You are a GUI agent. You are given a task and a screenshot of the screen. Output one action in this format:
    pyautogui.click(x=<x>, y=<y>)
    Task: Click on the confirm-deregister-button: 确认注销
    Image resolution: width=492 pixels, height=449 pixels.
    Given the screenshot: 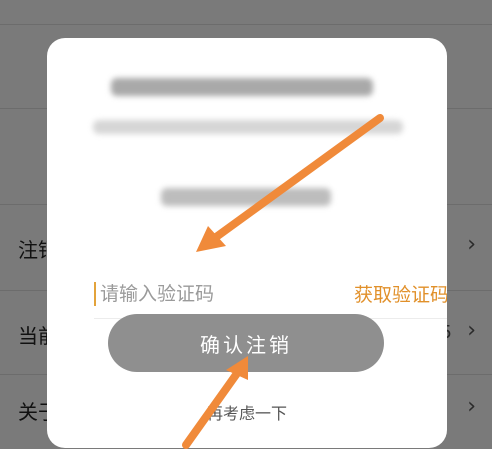 What is the action you would take?
    pyautogui.click(x=246, y=343)
    